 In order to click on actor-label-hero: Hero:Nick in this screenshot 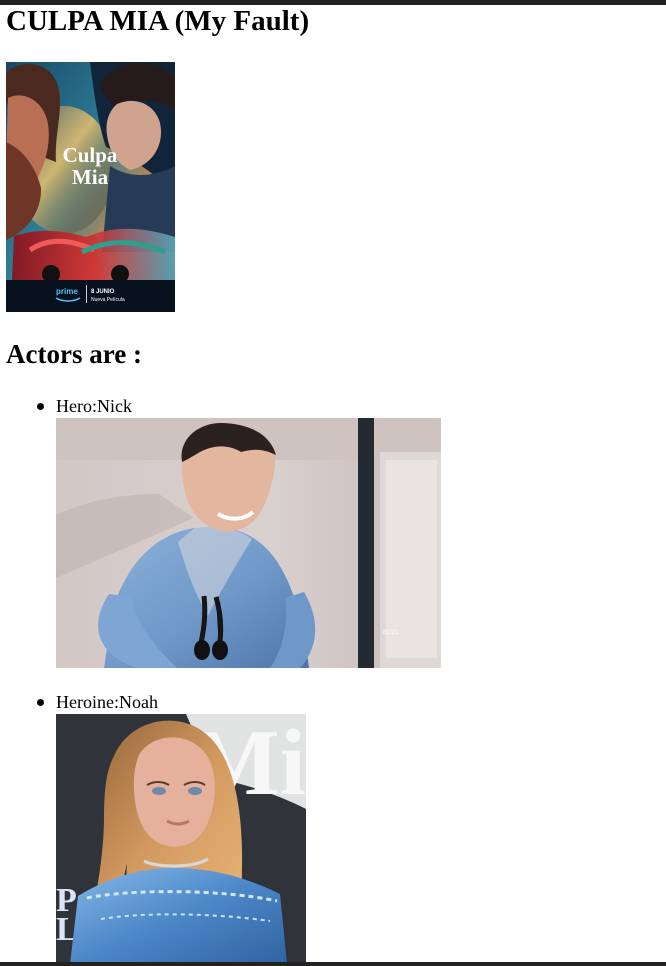, I will do `click(94, 406)`.